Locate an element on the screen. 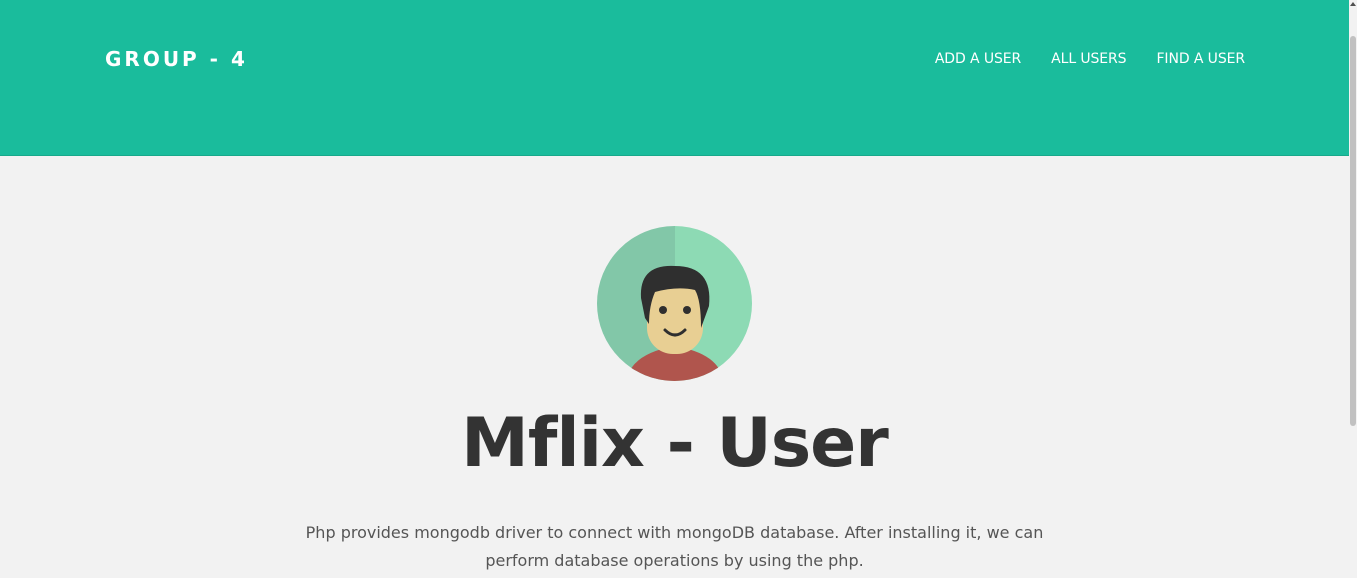 The image size is (1357, 578). nav-links: ADD A USER ALL USERS FIND A USER is located at coordinates (1090, 59).